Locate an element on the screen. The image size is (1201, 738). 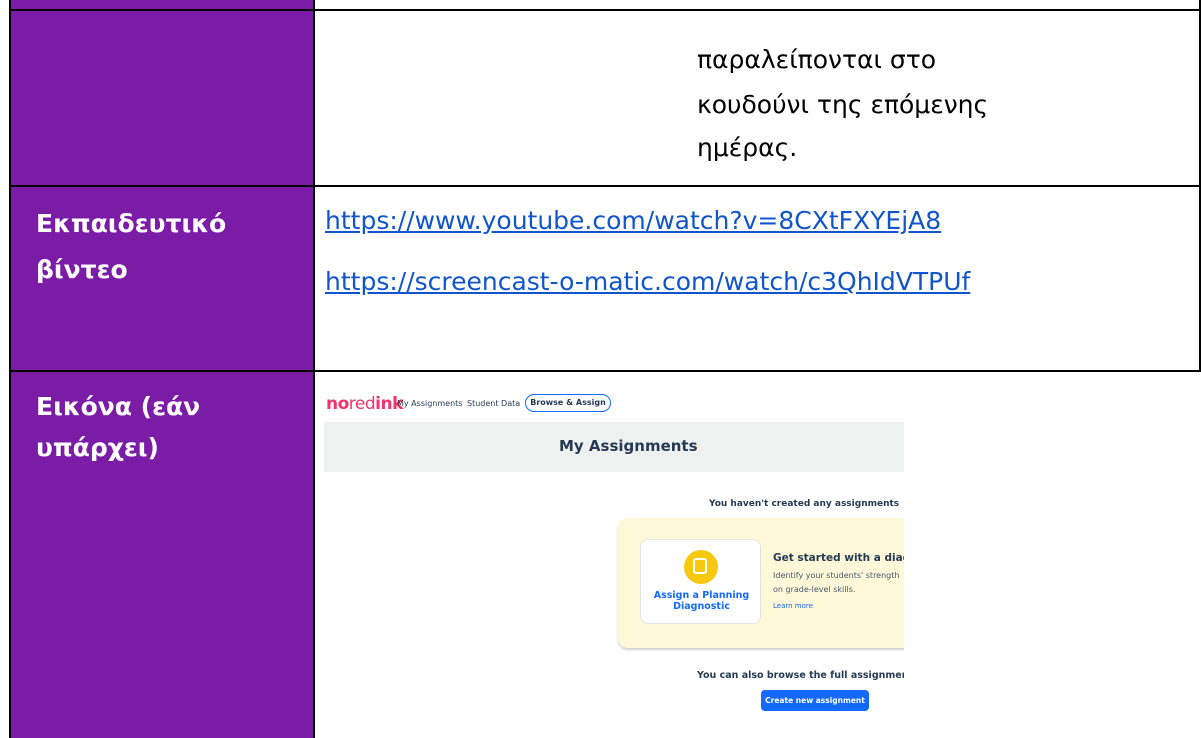
nav-student-data: Student Data is located at coordinates (493, 403).